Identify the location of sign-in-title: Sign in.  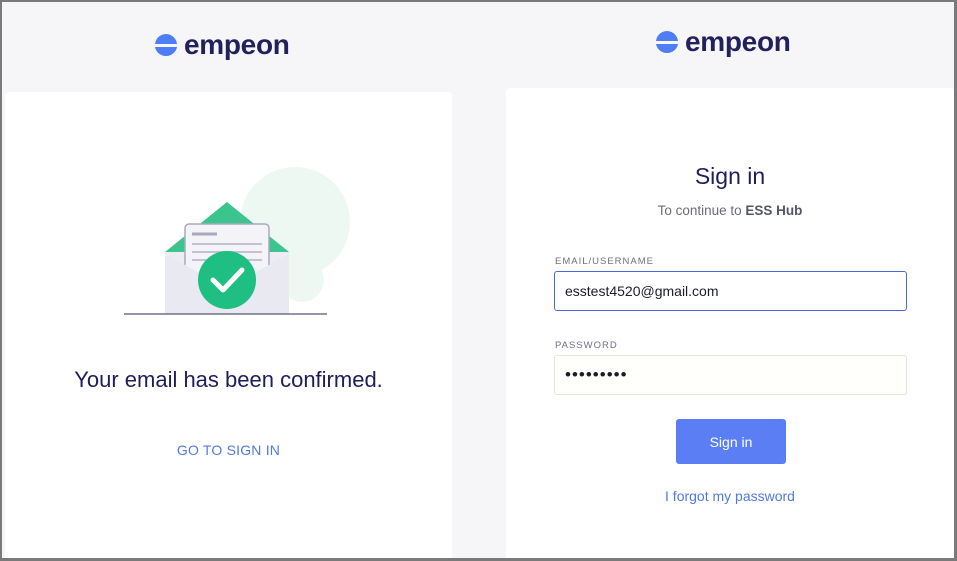
(730, 176).